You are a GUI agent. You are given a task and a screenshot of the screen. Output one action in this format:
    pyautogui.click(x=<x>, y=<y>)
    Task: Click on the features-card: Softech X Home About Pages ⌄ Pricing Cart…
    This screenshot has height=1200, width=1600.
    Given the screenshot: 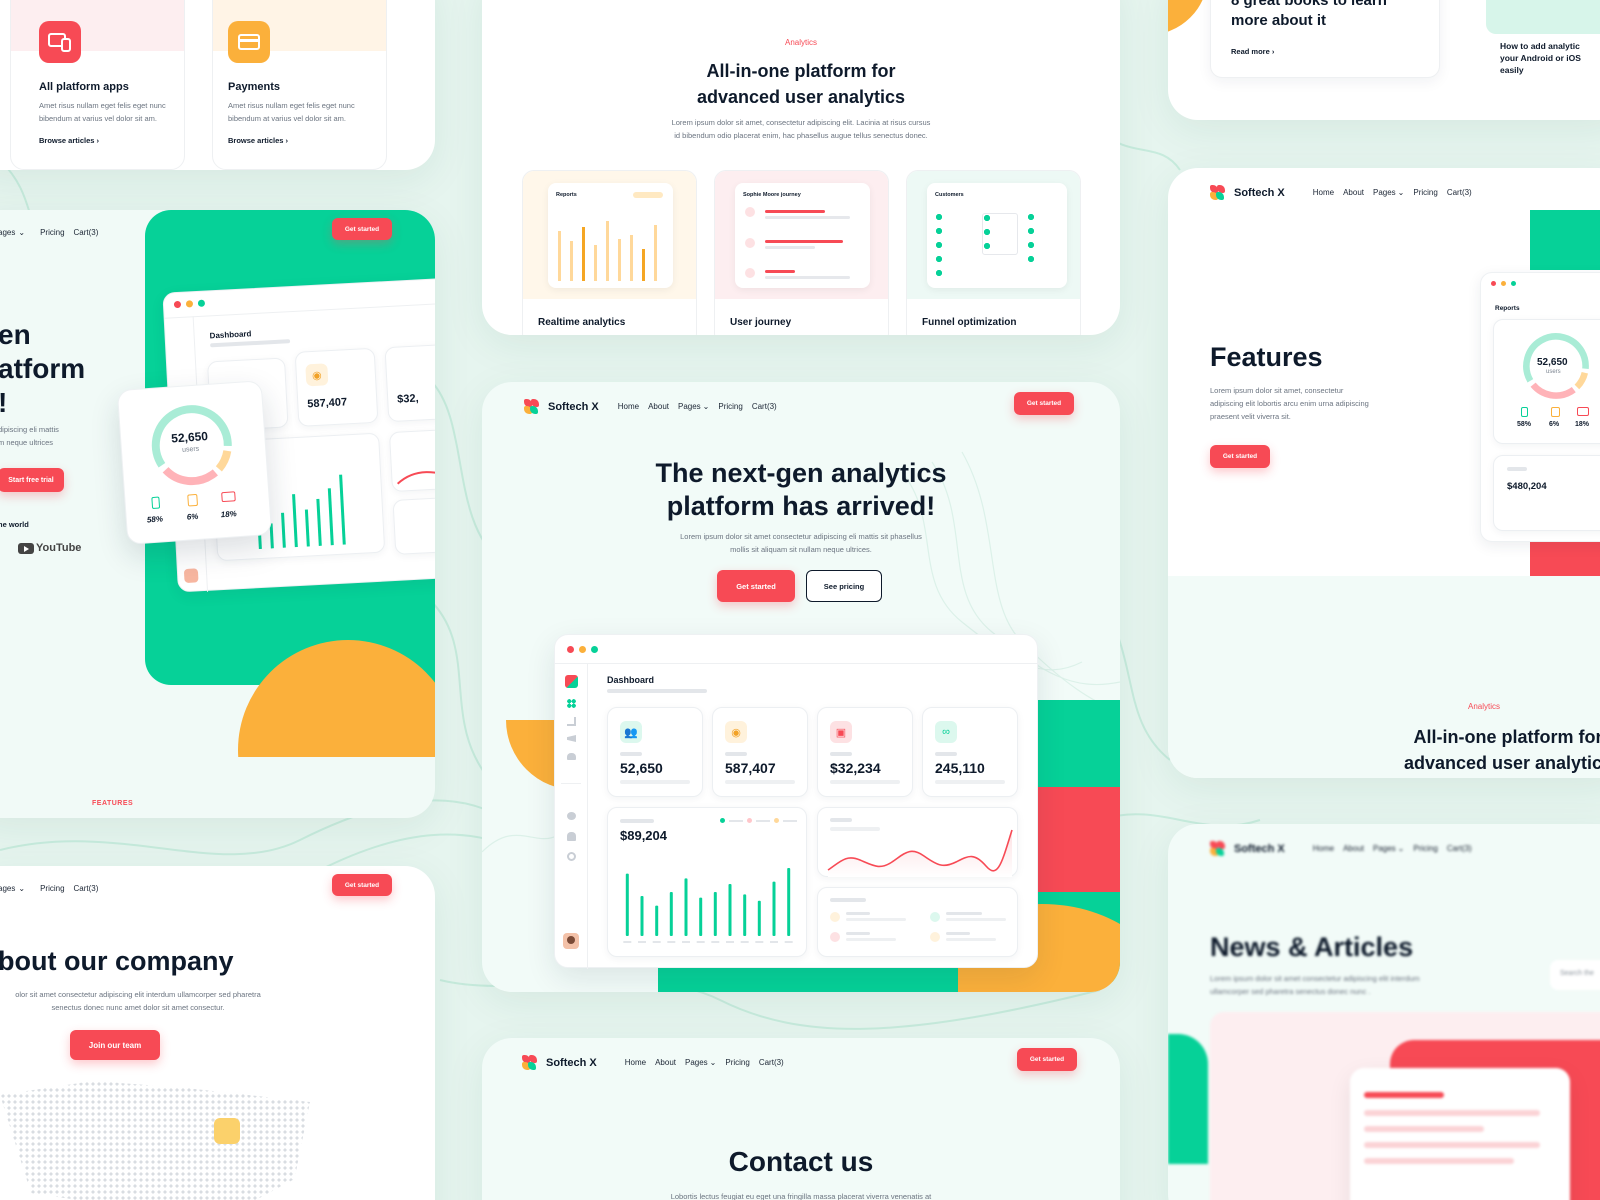 What is the action you would take?
    pyautogui.click(x=1384, y=473)
    